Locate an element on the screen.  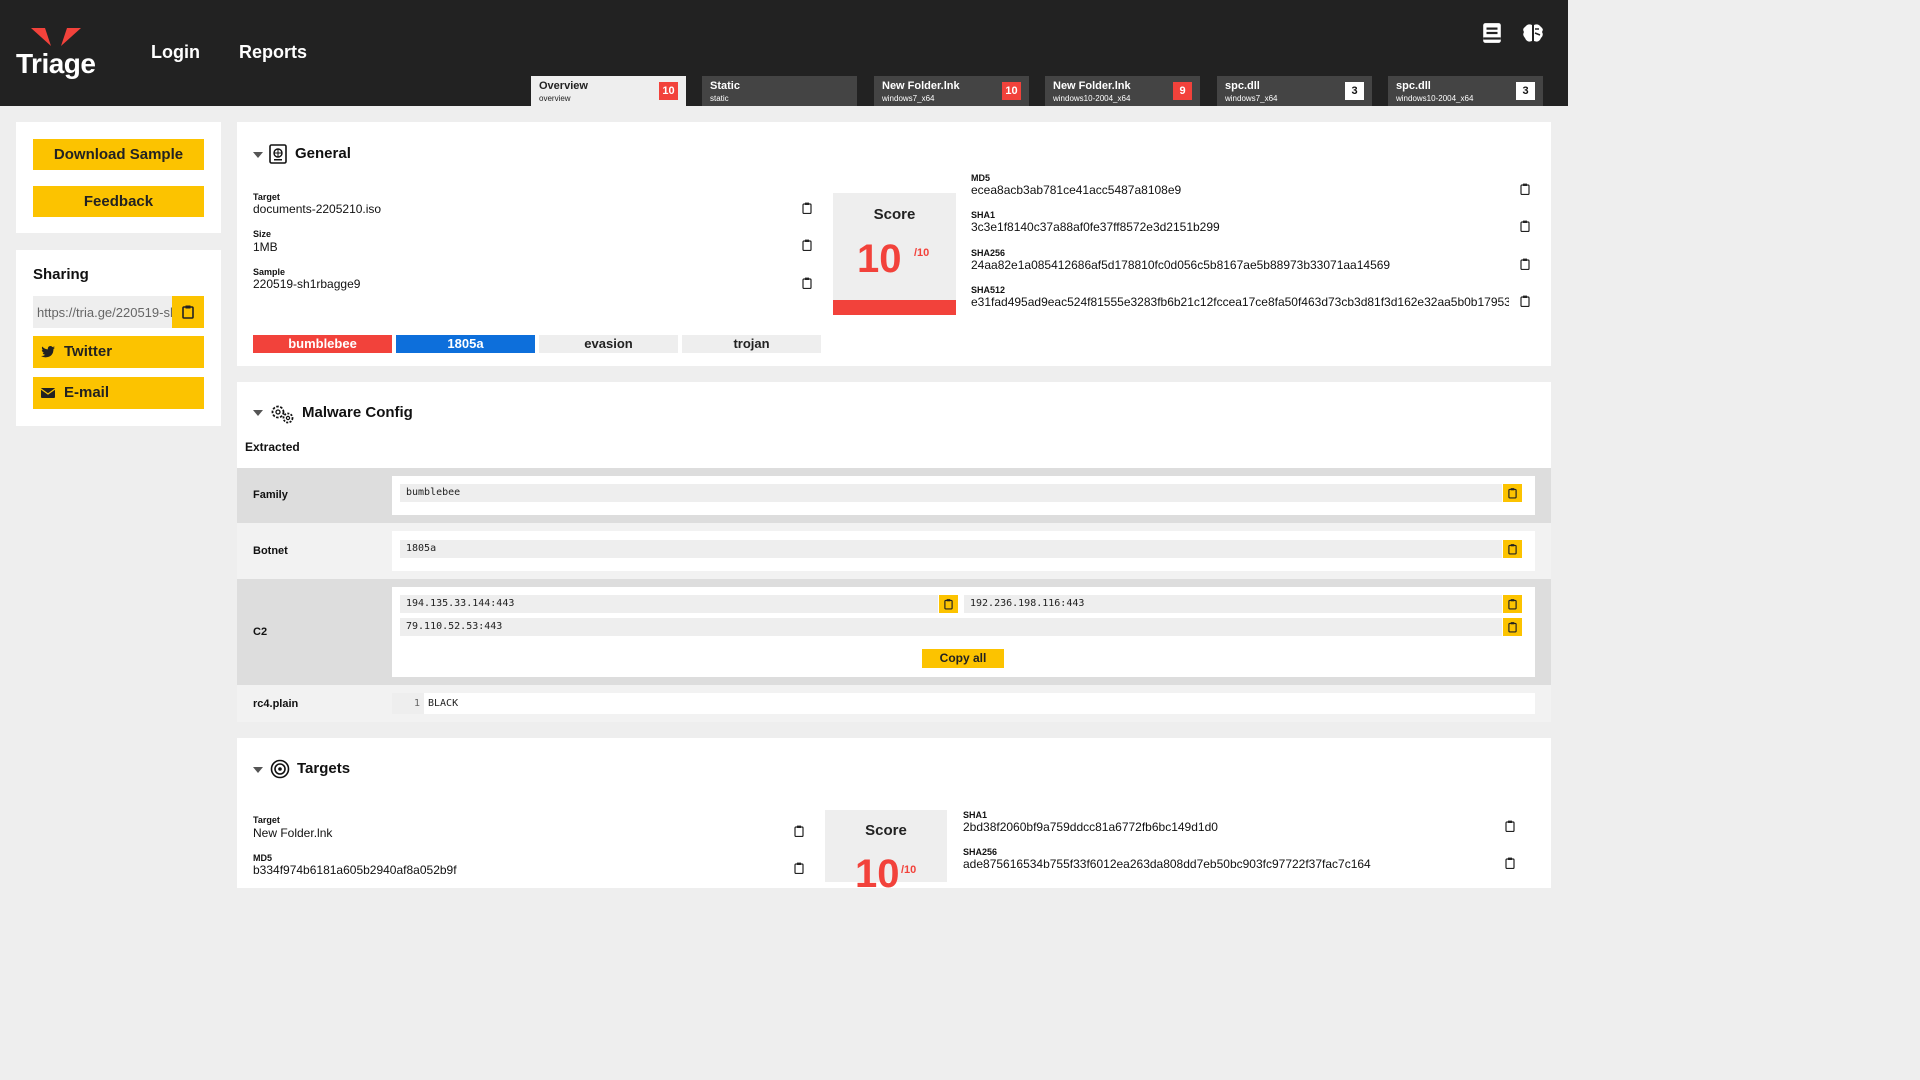
brain-icon is located at coordinates (1533, 33).